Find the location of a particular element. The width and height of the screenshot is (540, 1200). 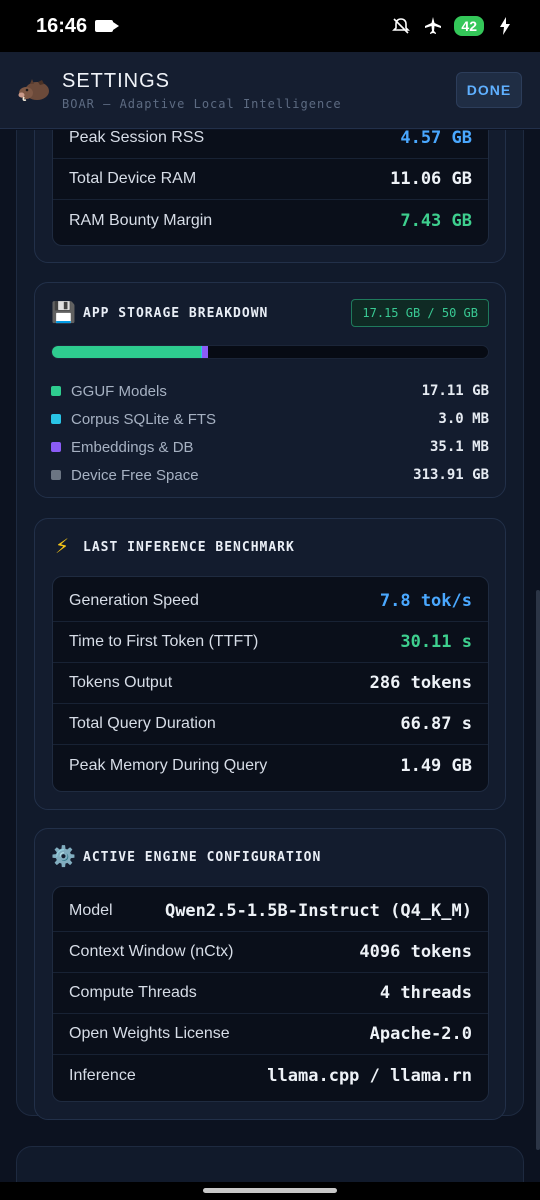

storage-bar-embeddings is located at coordinates (205, 352).